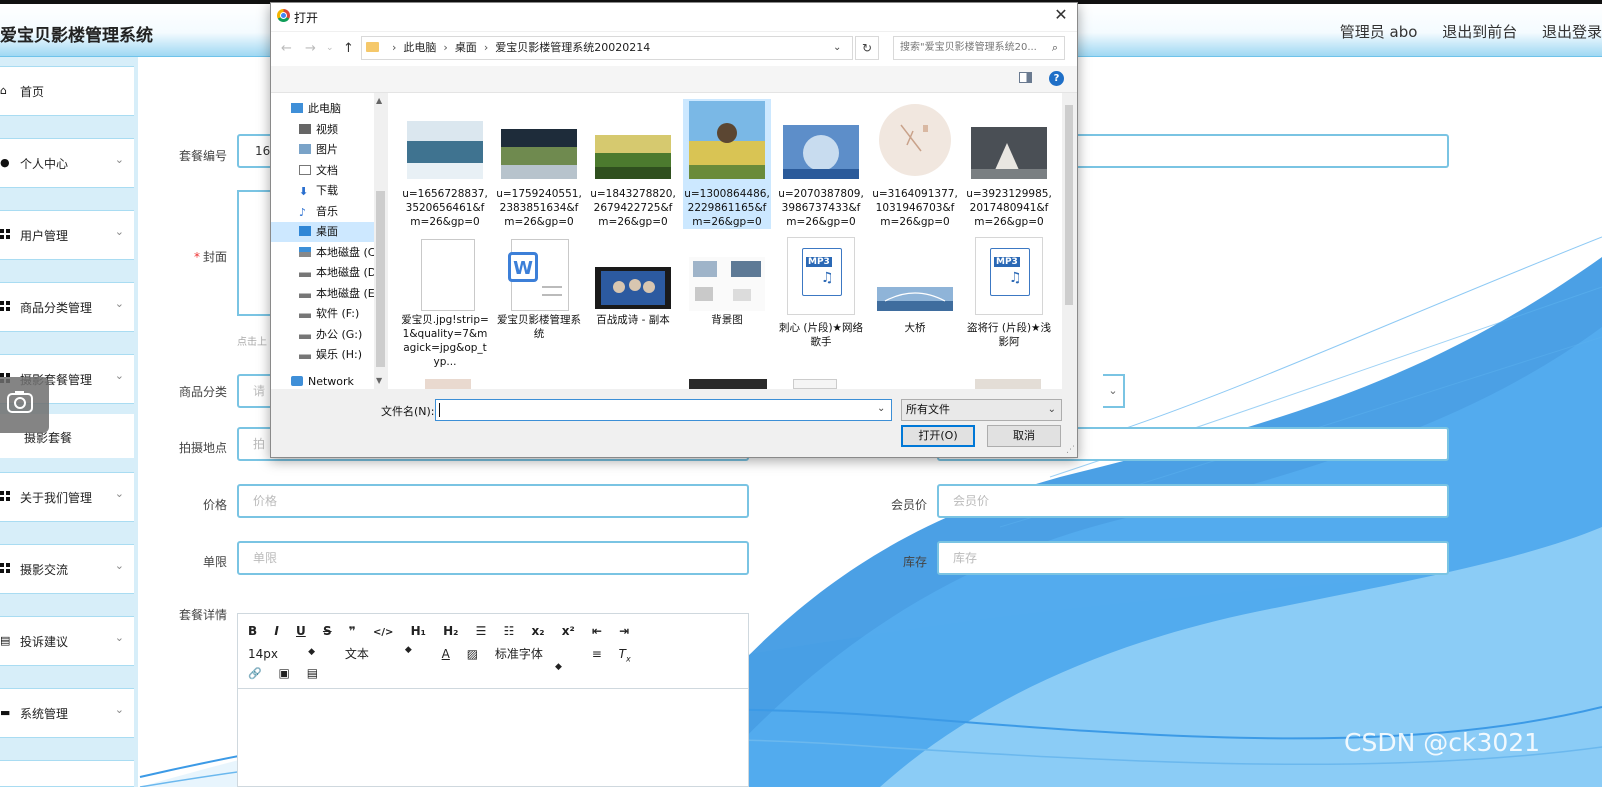  Describe the element at coordinates (1114, 391) in the screenshot. I see `chevron-down-icon: ⌄` at that location.